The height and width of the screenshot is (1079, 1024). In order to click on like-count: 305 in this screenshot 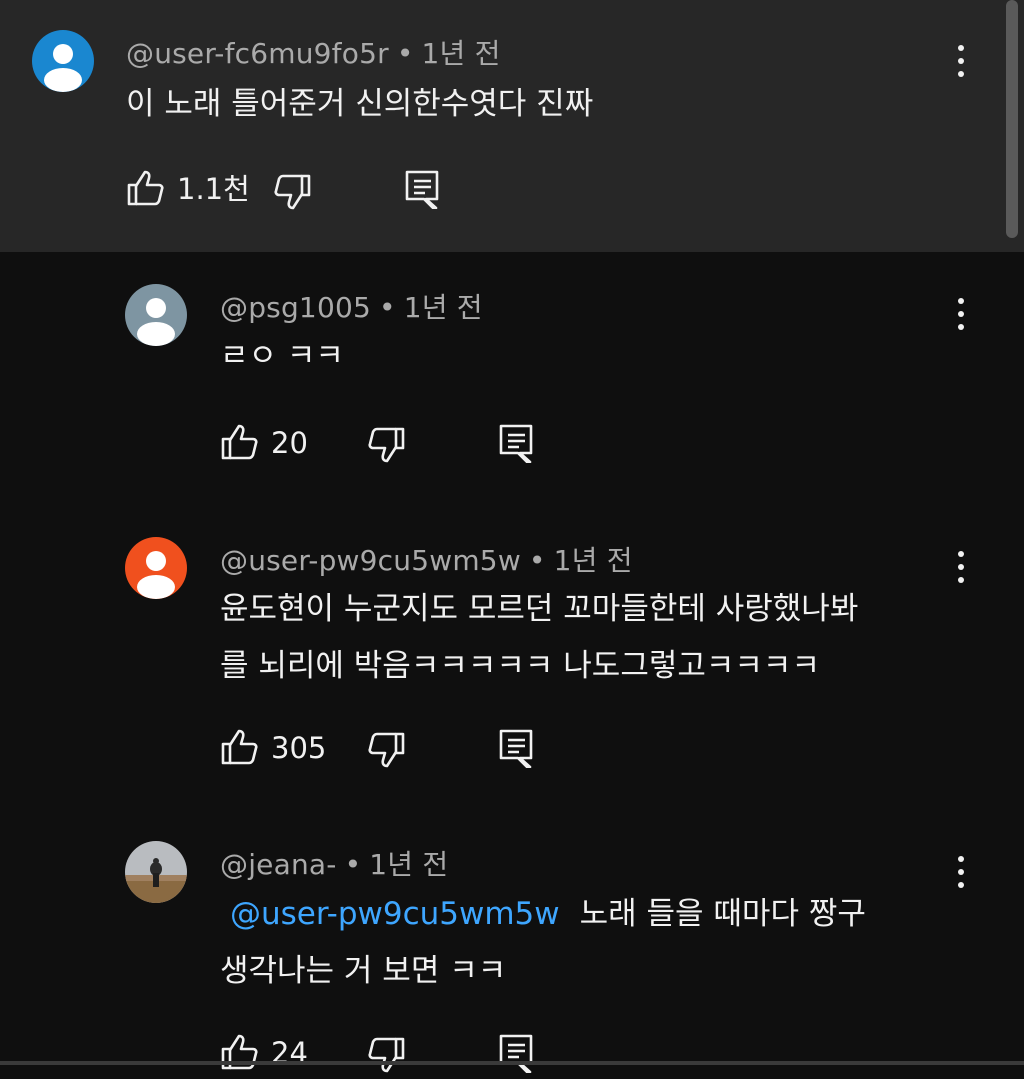, I will do `click(299, 748)`.